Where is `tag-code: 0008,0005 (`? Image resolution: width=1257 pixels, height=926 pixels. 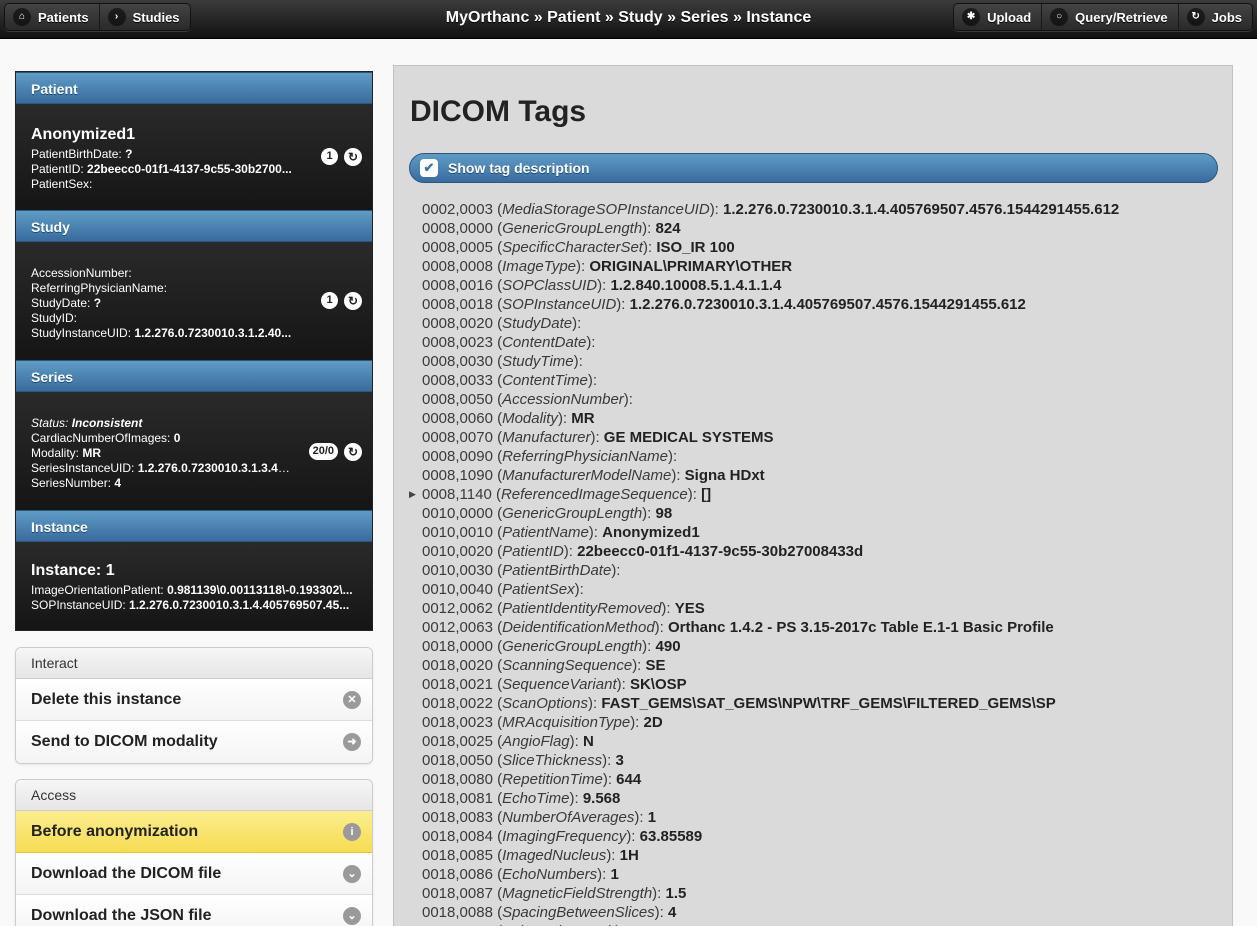 tag-code: 0008,0005 ( is located at coordinates (462, 247).